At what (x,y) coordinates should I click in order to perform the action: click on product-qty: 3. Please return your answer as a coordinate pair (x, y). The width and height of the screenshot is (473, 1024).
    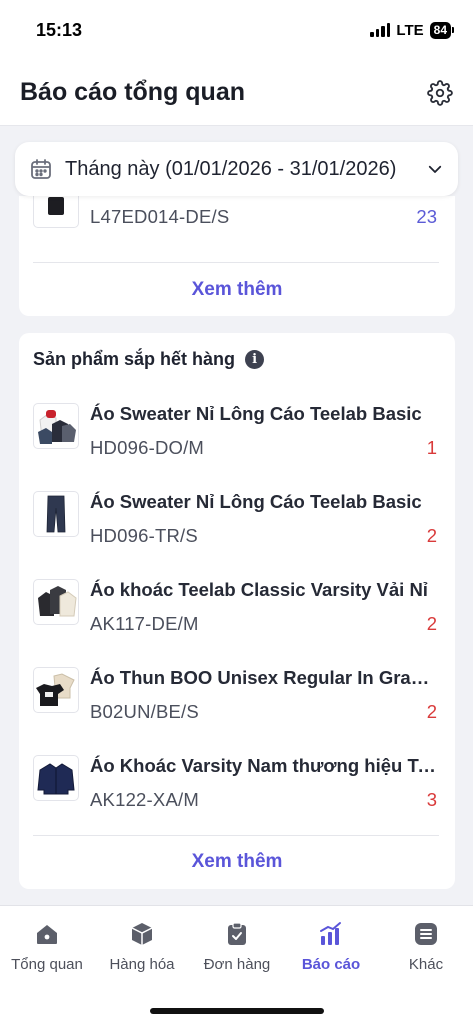
    Looking at the image, I should click on (431, 799).